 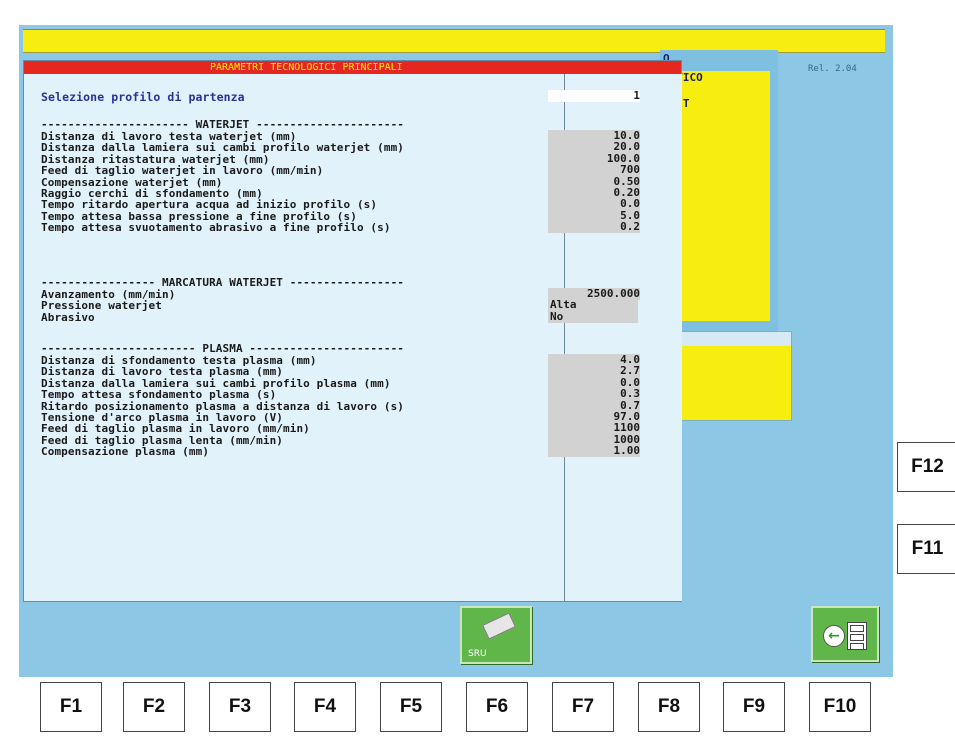 What do you see at coordinates (832, 69) in the screenshot?
I see `release-label: Rel. 2.04` at bounding box center [832, 69].